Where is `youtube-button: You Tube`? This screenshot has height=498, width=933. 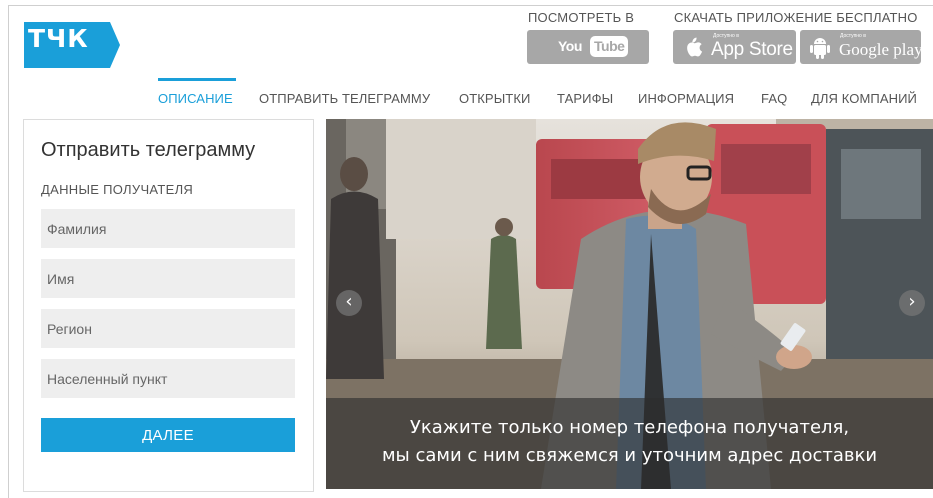 youtube-button: You Tube is located at coordinates (588, 47).